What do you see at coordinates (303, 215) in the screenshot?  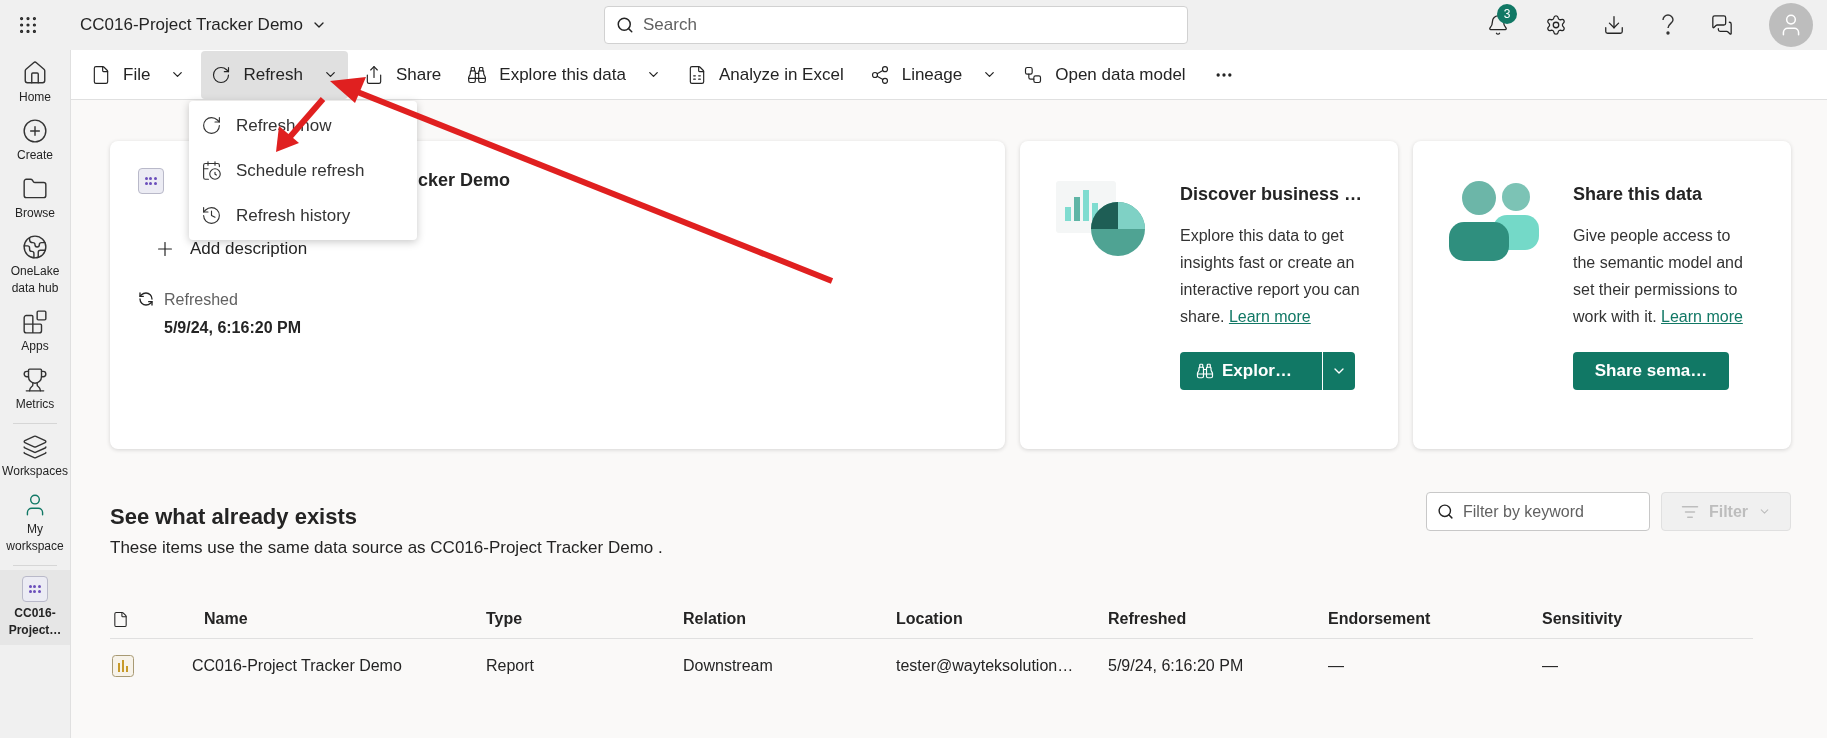 I see `menu-item: Refresh history` at bounding box center [303, 215].